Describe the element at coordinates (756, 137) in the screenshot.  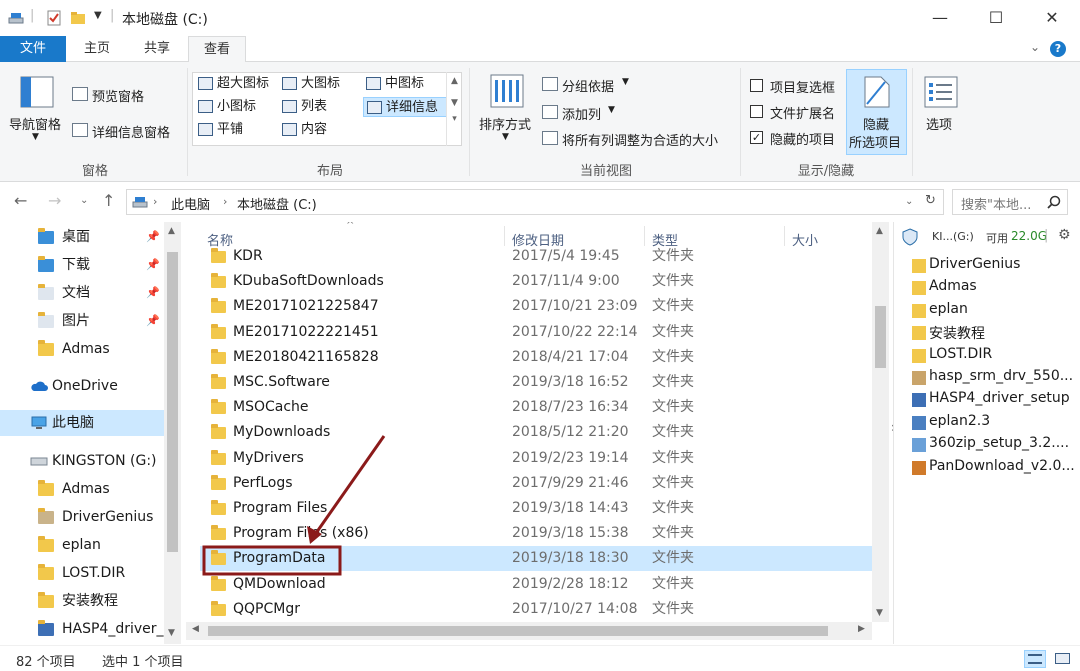
I see `hidden-items-checkbox: ✓` at that location.